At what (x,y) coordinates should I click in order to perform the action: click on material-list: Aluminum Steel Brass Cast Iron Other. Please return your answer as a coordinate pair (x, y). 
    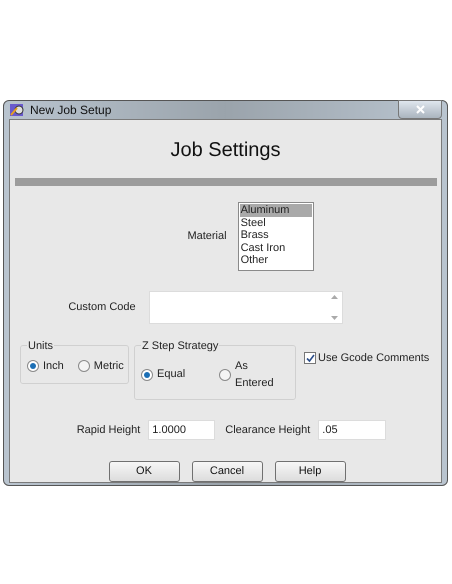
    Looking at the image, I should click on (276, 236).